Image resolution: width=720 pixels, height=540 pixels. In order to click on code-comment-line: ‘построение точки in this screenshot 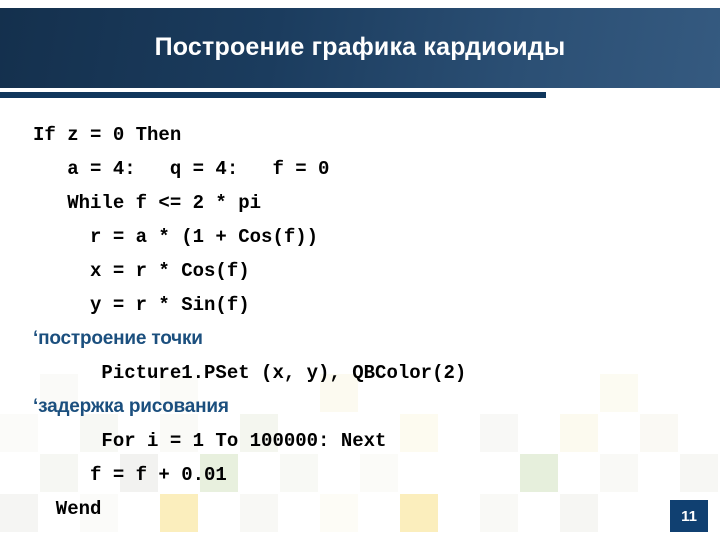, I will do `click(118, 338)`.